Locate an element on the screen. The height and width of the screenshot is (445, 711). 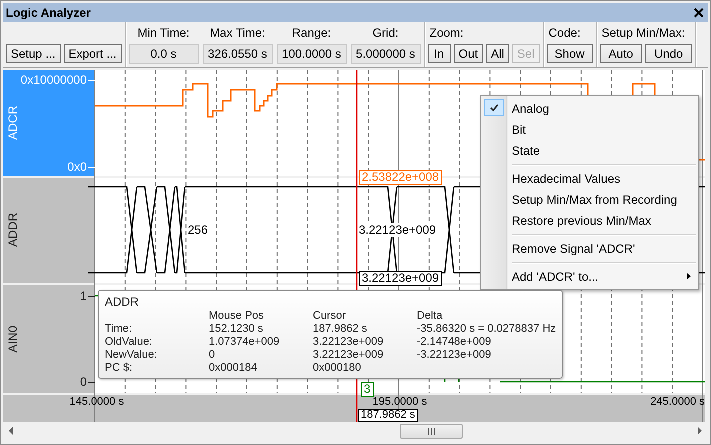
tooltip-value: -2.14748e+009 is located at coordinates (454, 342).